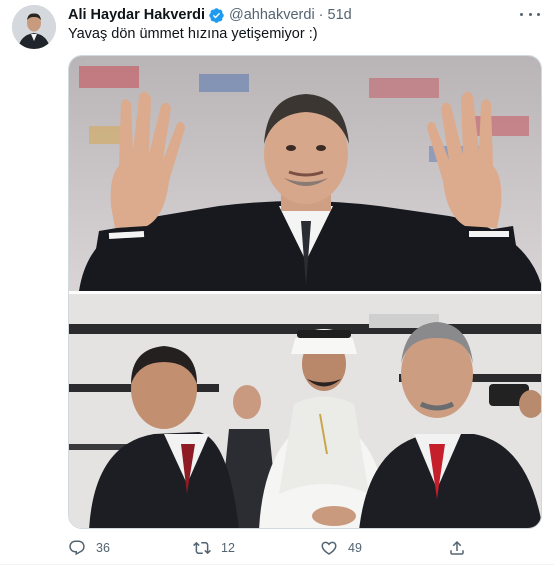 This screenshot has height=565, width=554. What do you see at coordinates (228, 548) in the screenshot?
I see `retweet-count: 12` at bounding box center [228, 548].